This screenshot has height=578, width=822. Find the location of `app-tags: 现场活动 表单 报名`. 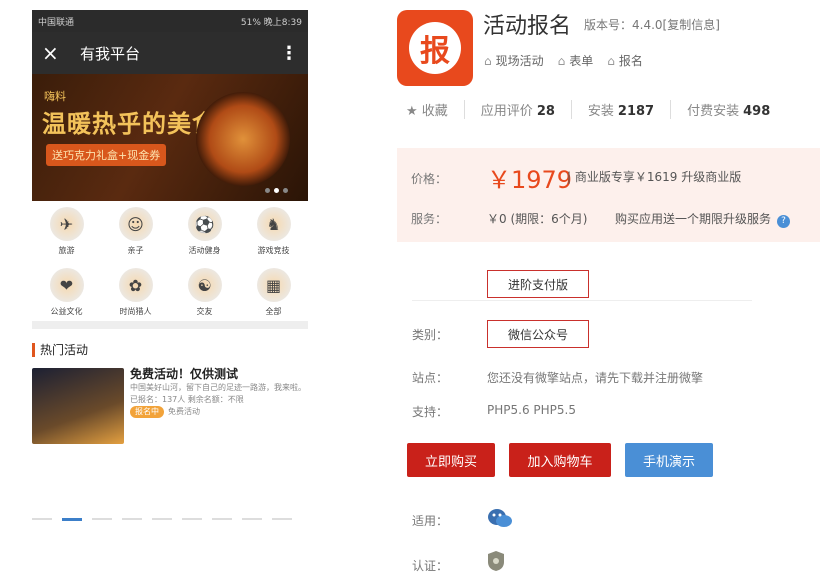

app-tags: 现场活动 表单 报名 is located at coordinates (563, 60).